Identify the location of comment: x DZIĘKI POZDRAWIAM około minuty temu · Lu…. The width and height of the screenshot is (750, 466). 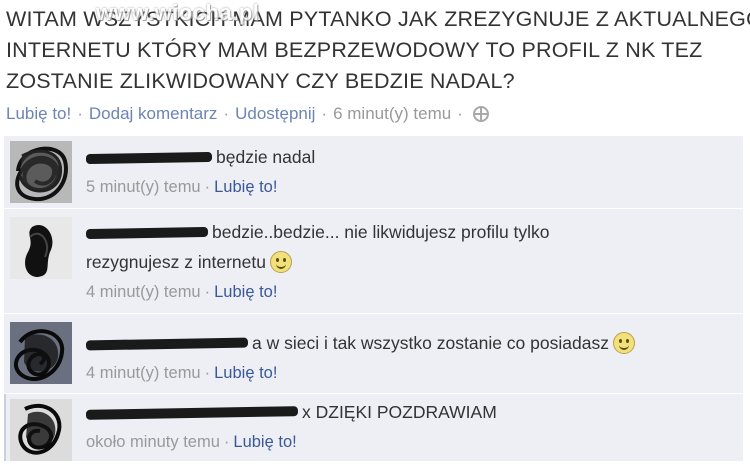
(373, 428).